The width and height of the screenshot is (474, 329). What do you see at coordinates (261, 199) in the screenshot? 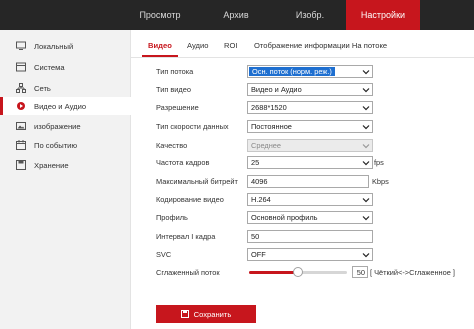
I see `video-encoding-value: H.264` at bounding box center [261, 199].